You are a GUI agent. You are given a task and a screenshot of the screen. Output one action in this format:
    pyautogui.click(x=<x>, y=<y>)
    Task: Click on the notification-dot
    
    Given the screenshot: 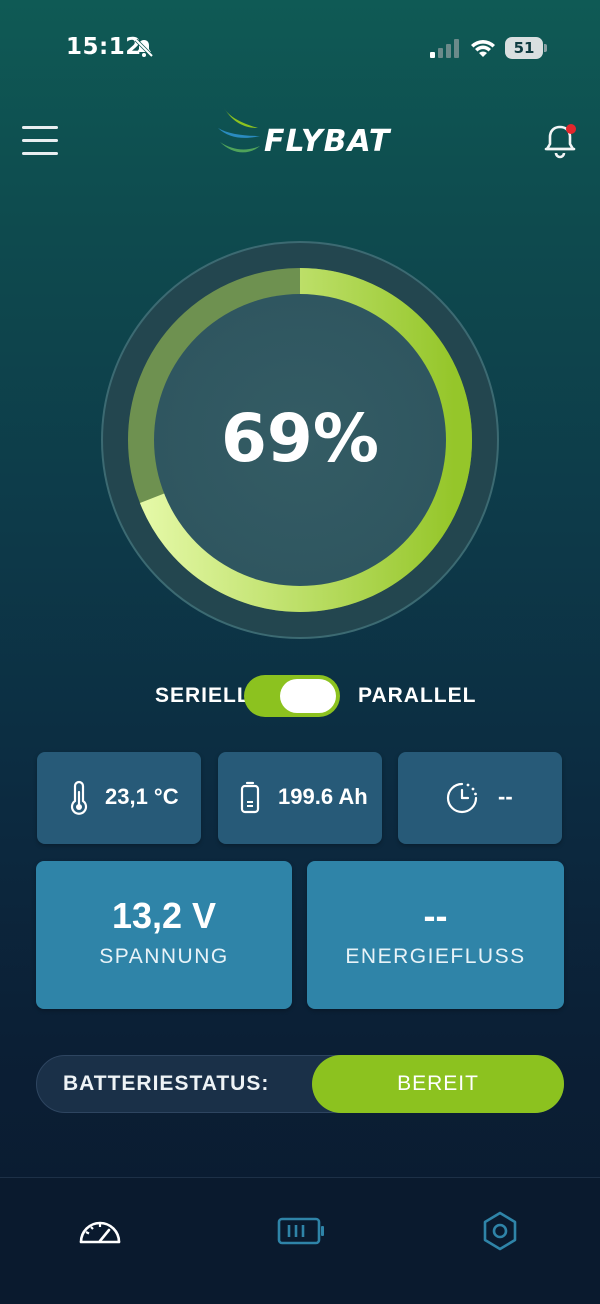 What is the action you would take?
    pyautogui.click(x=571, y=129)
    